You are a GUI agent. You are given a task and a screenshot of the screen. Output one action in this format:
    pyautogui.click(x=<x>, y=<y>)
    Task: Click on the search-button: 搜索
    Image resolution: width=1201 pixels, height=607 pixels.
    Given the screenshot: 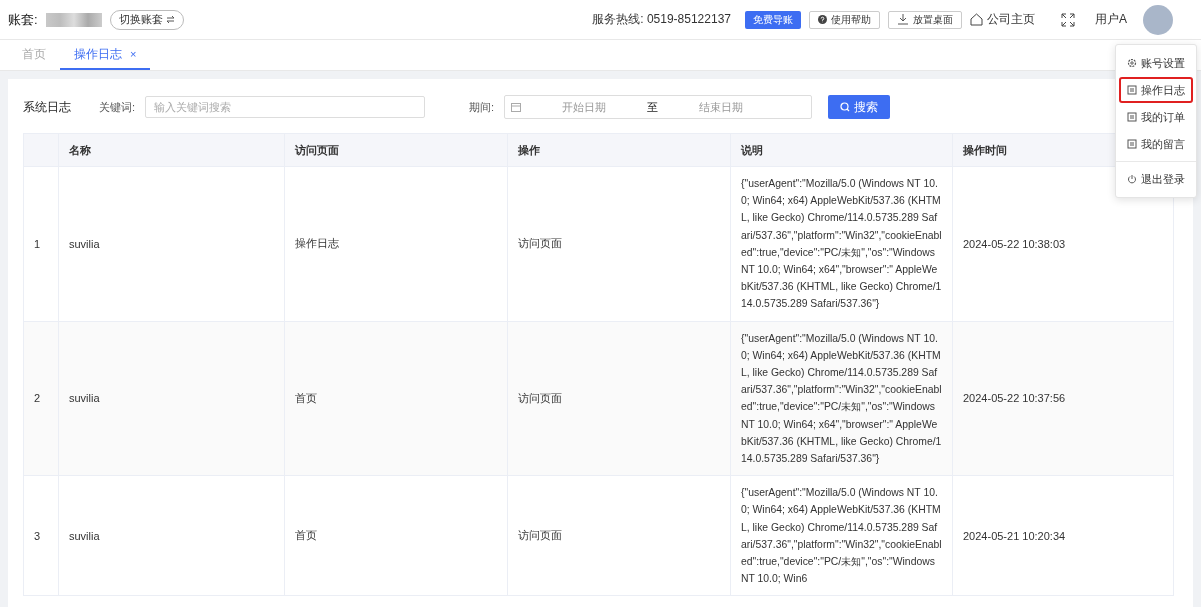 What is the action you would take?
    pyautogui.click(x=859, y=107)
    